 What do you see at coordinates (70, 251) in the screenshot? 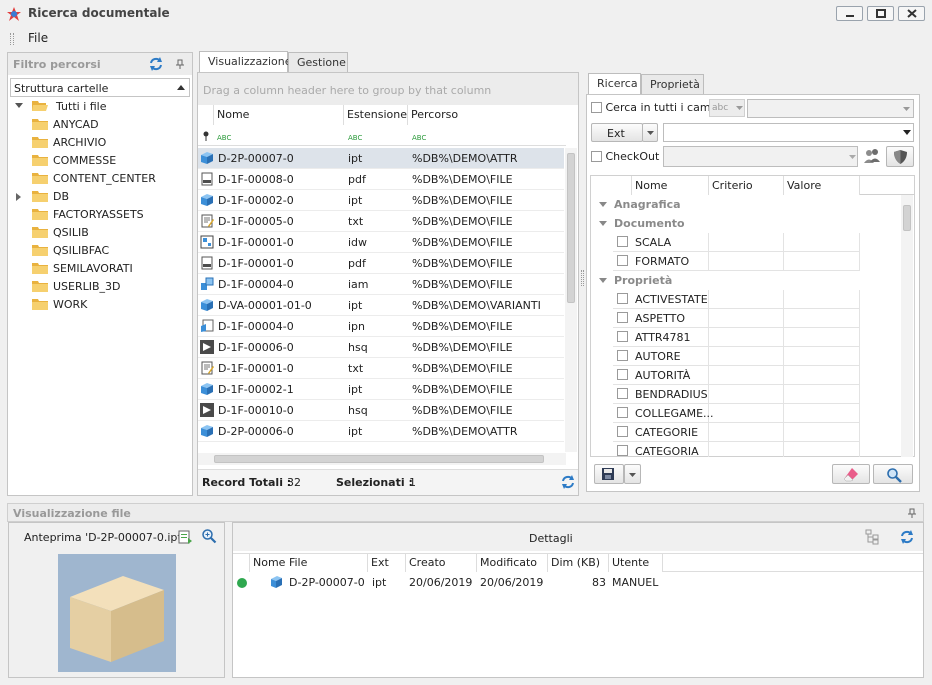
I see `tree-folder-qsilibfac: QSILIBFAC` at bounding box center [70, 251].